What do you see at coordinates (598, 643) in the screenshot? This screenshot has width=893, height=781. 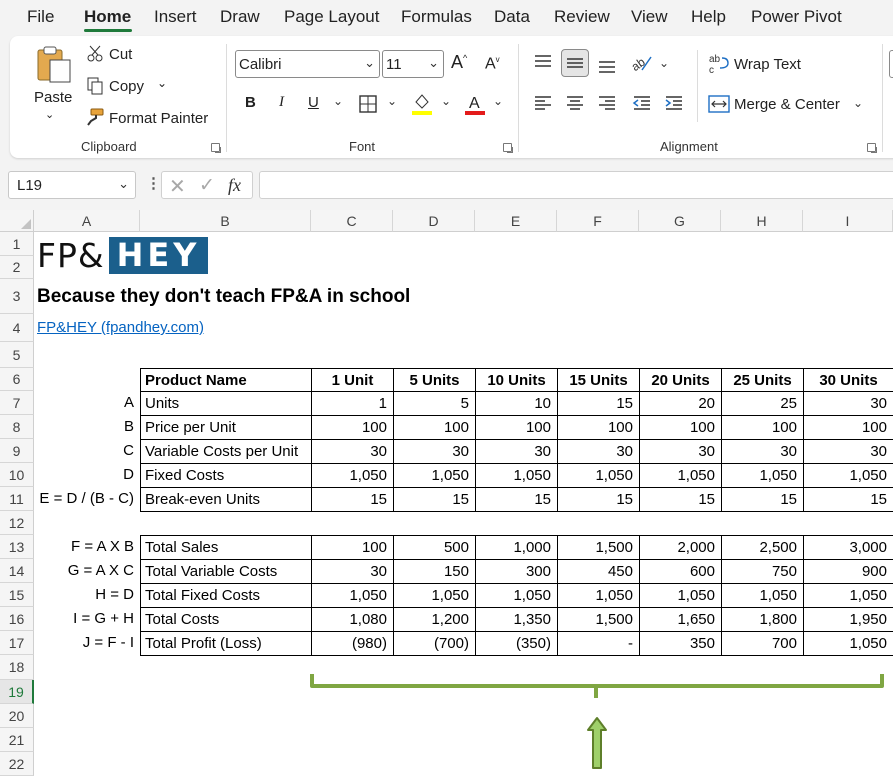 I see `value-cell: -` at bounding box center [598, 643].